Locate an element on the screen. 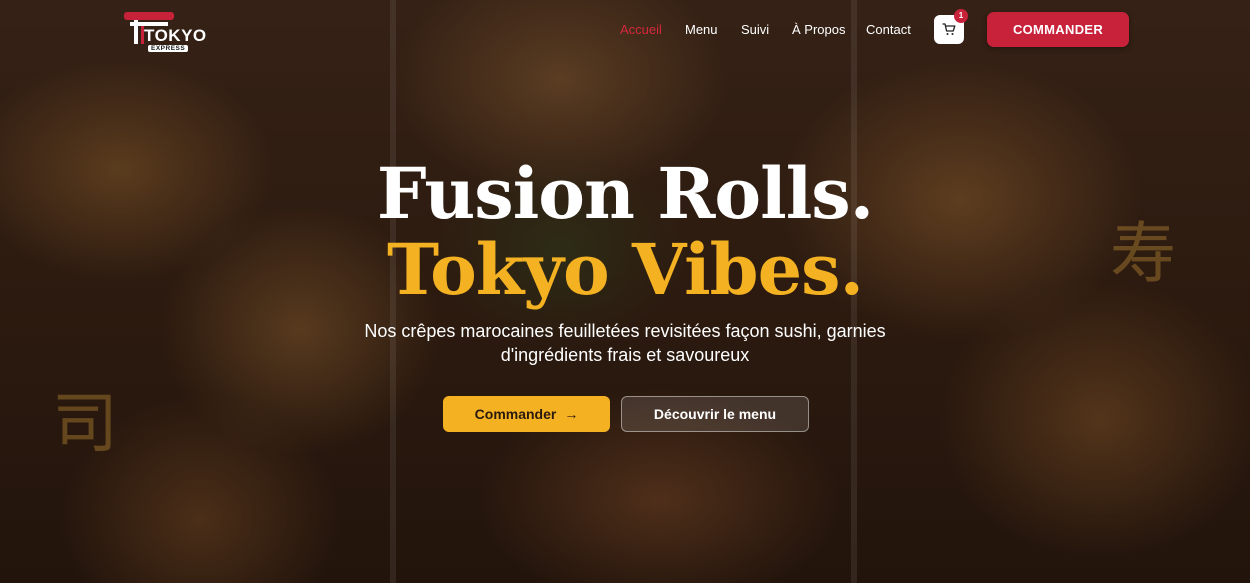 The height and width of the screenshot is (583, 1250). torii-post-left is located at coordinates (136, 32).